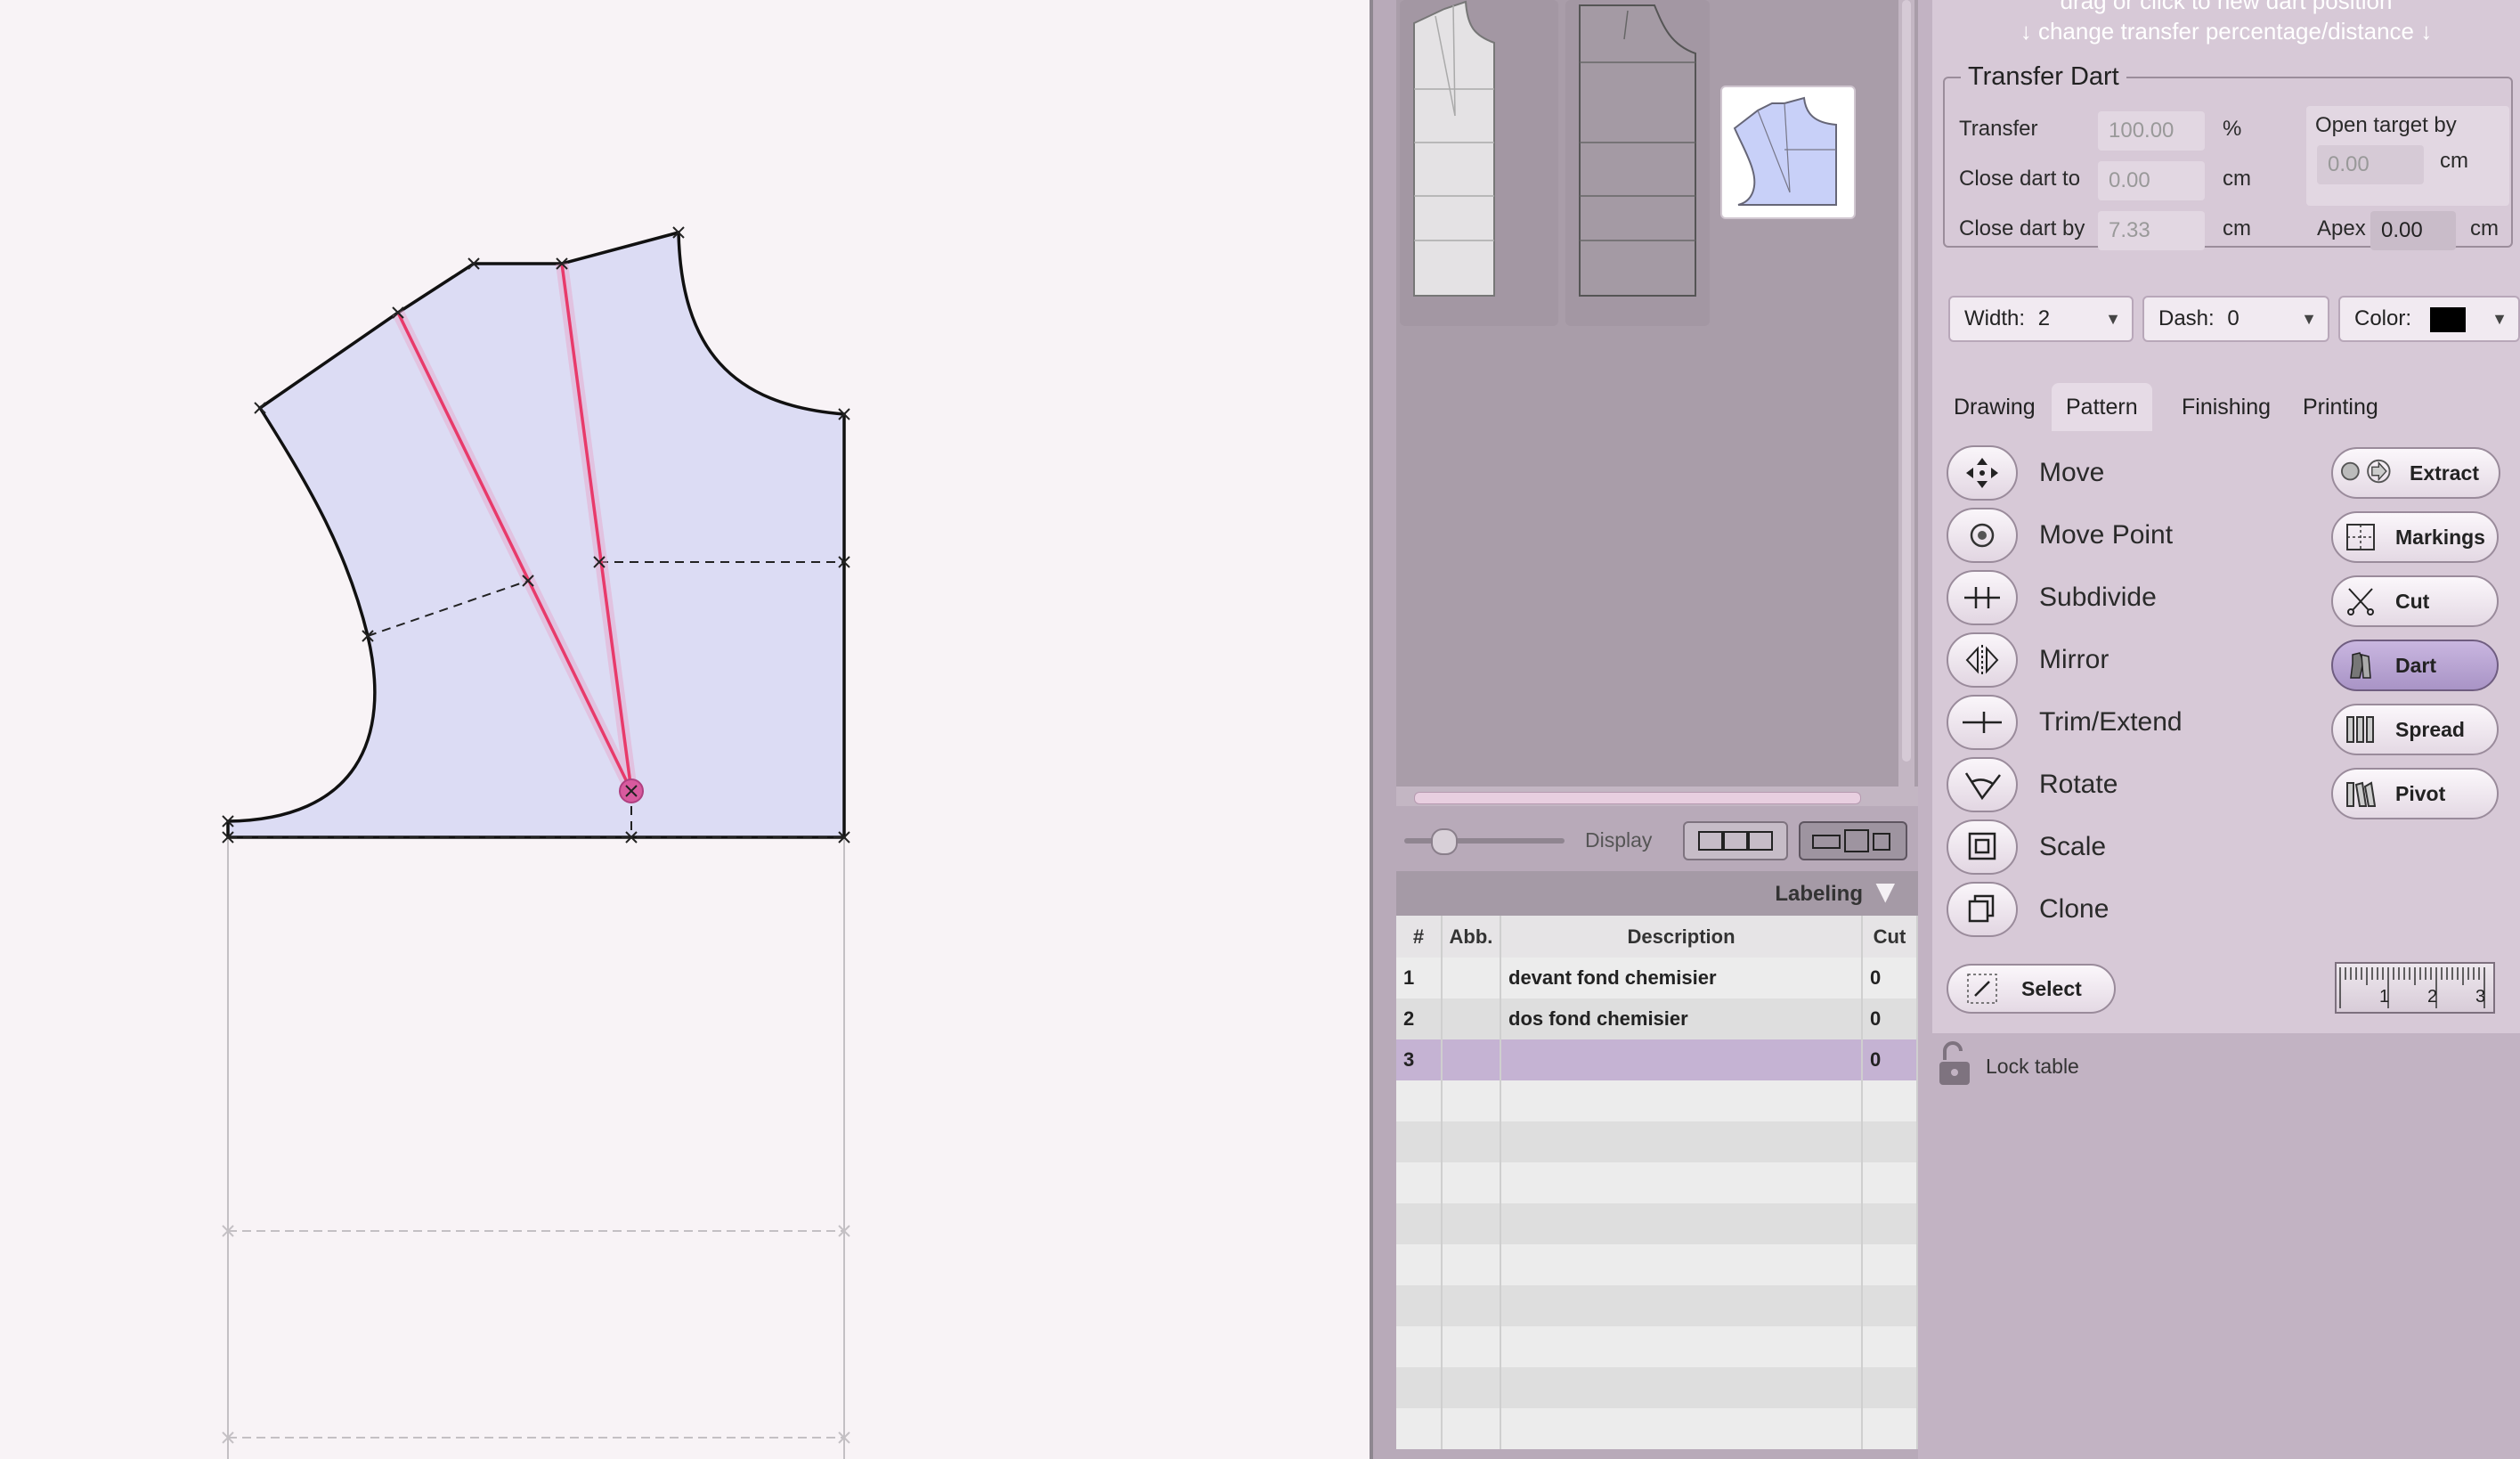 The height and width of the screenshot is (1459, 2520). What do you see at coordinates (1657, 894) in the screenshot?
I see `labeling-bar: Labeling ▼` at bounding box center [1657, 894].